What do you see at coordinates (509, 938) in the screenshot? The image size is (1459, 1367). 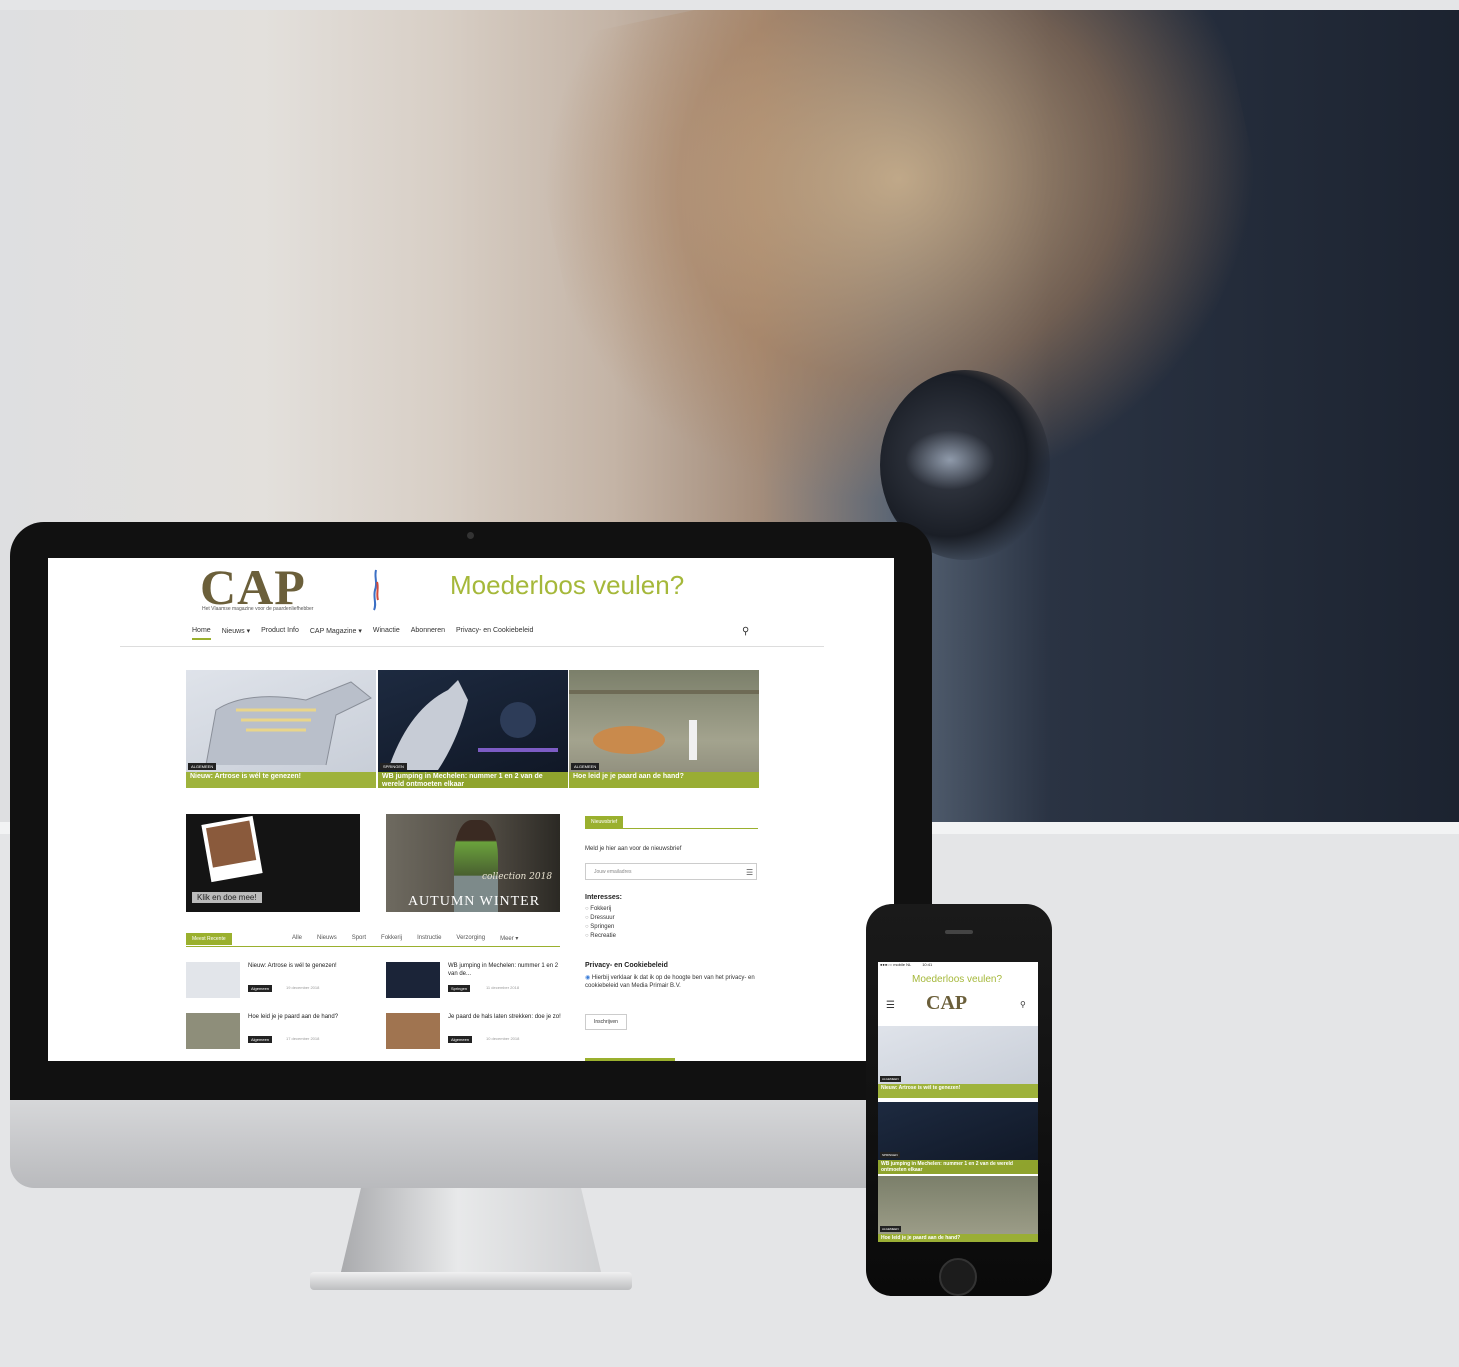 I see `tab-meer: Meer ▾` at bounding box center [509, 938].